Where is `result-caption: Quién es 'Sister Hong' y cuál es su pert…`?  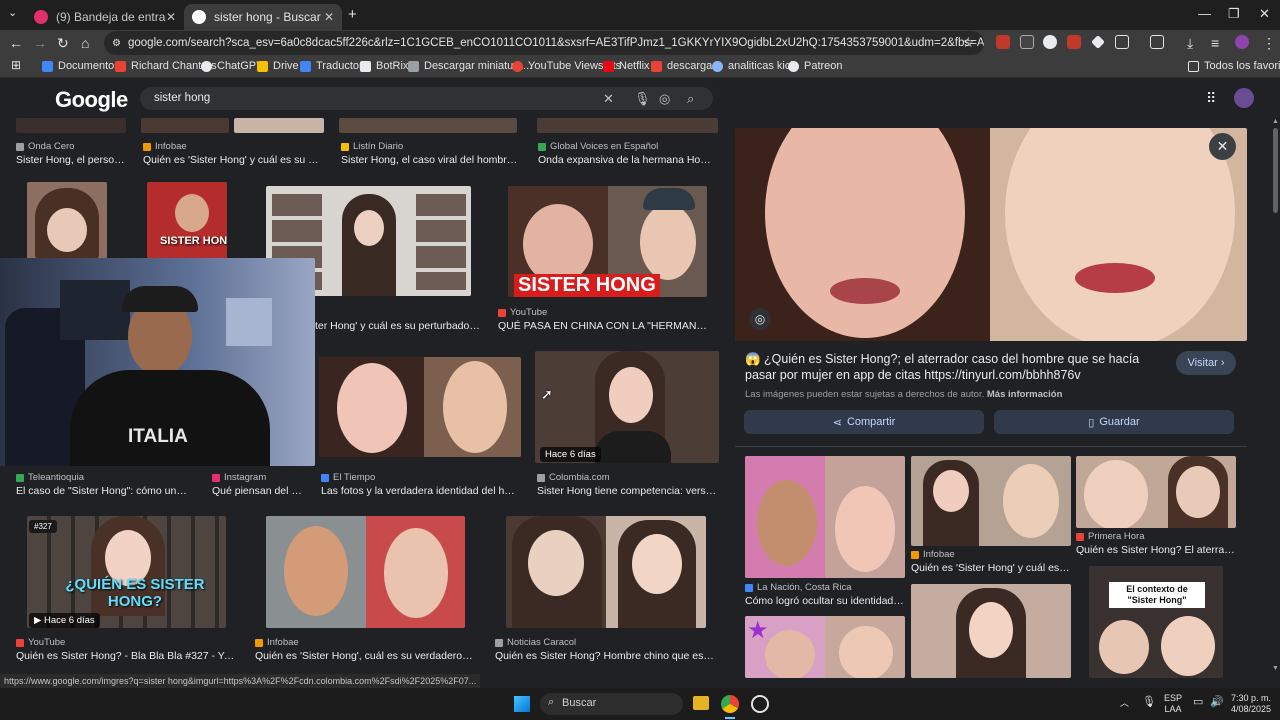 result-caption: Quién es 'Sister Hong' y cuál es su pert… is located at coordinates (233, 160).